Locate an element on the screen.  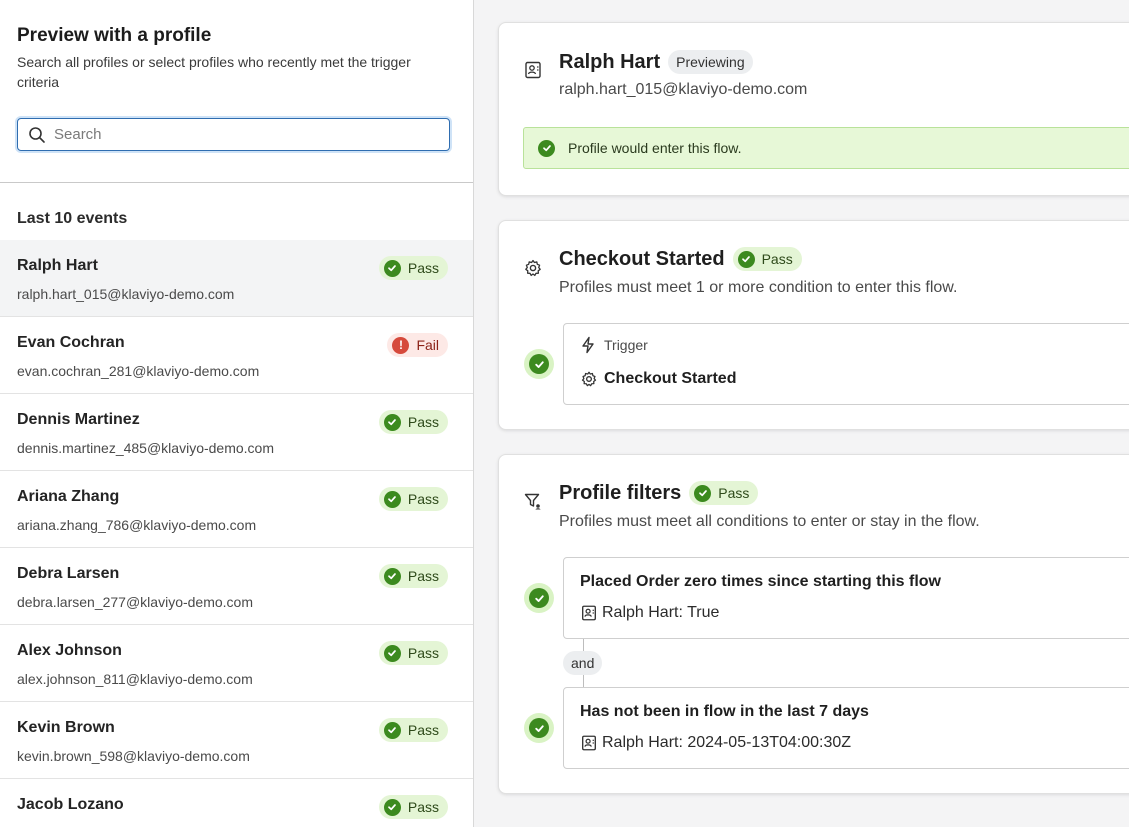
profile-email: alex.johnson_811@klaviyo-demo.com is located at coordinates (135, 679).